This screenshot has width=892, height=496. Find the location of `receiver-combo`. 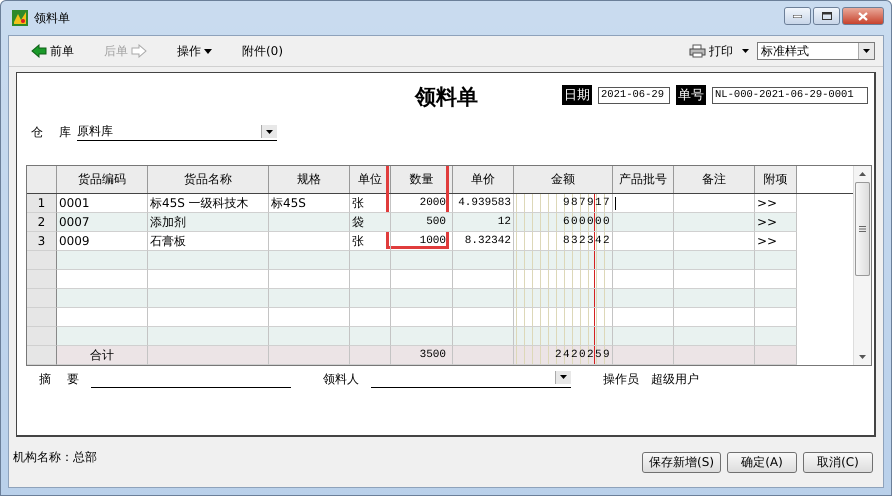

receiver-combo is located at coordinates (470, 379).